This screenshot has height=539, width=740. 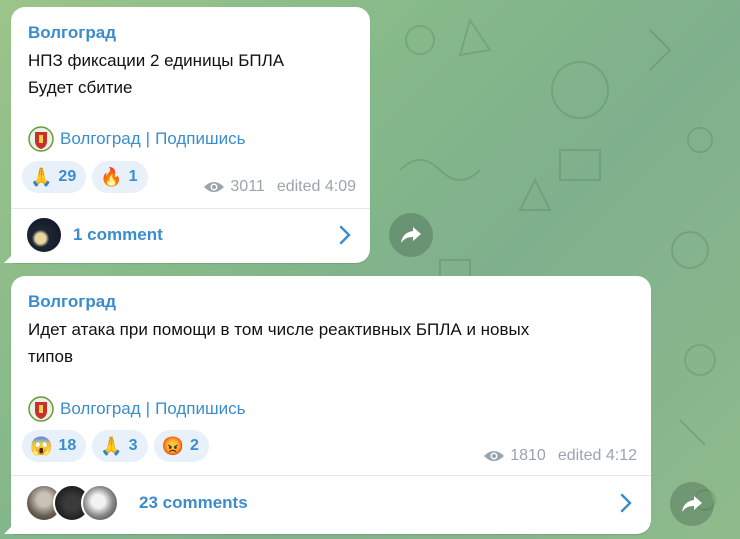 What do you see at coordinates (194, 445) in the screenshot?
I see `reaction-count: 2` at bounding box center [194, 445].